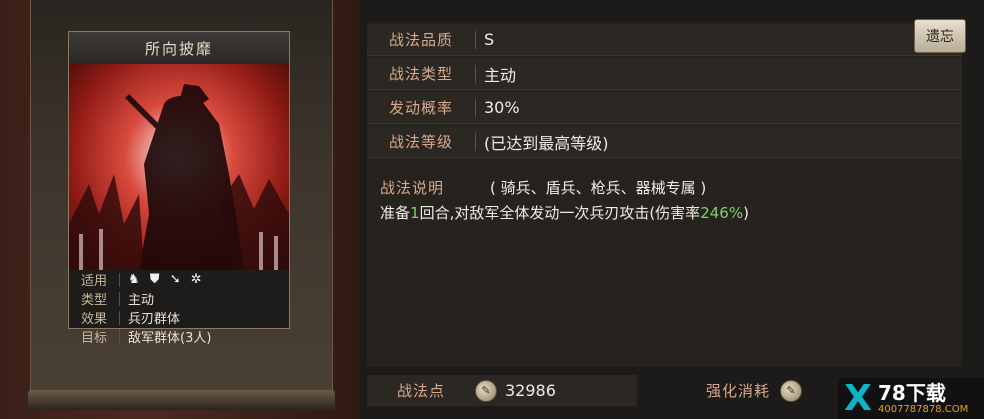 The height and width of the screenshot is (419, 984). Describe the element at coordinates (415, 213) in the screenshot. I see `desc-rounds: 1` at that location.